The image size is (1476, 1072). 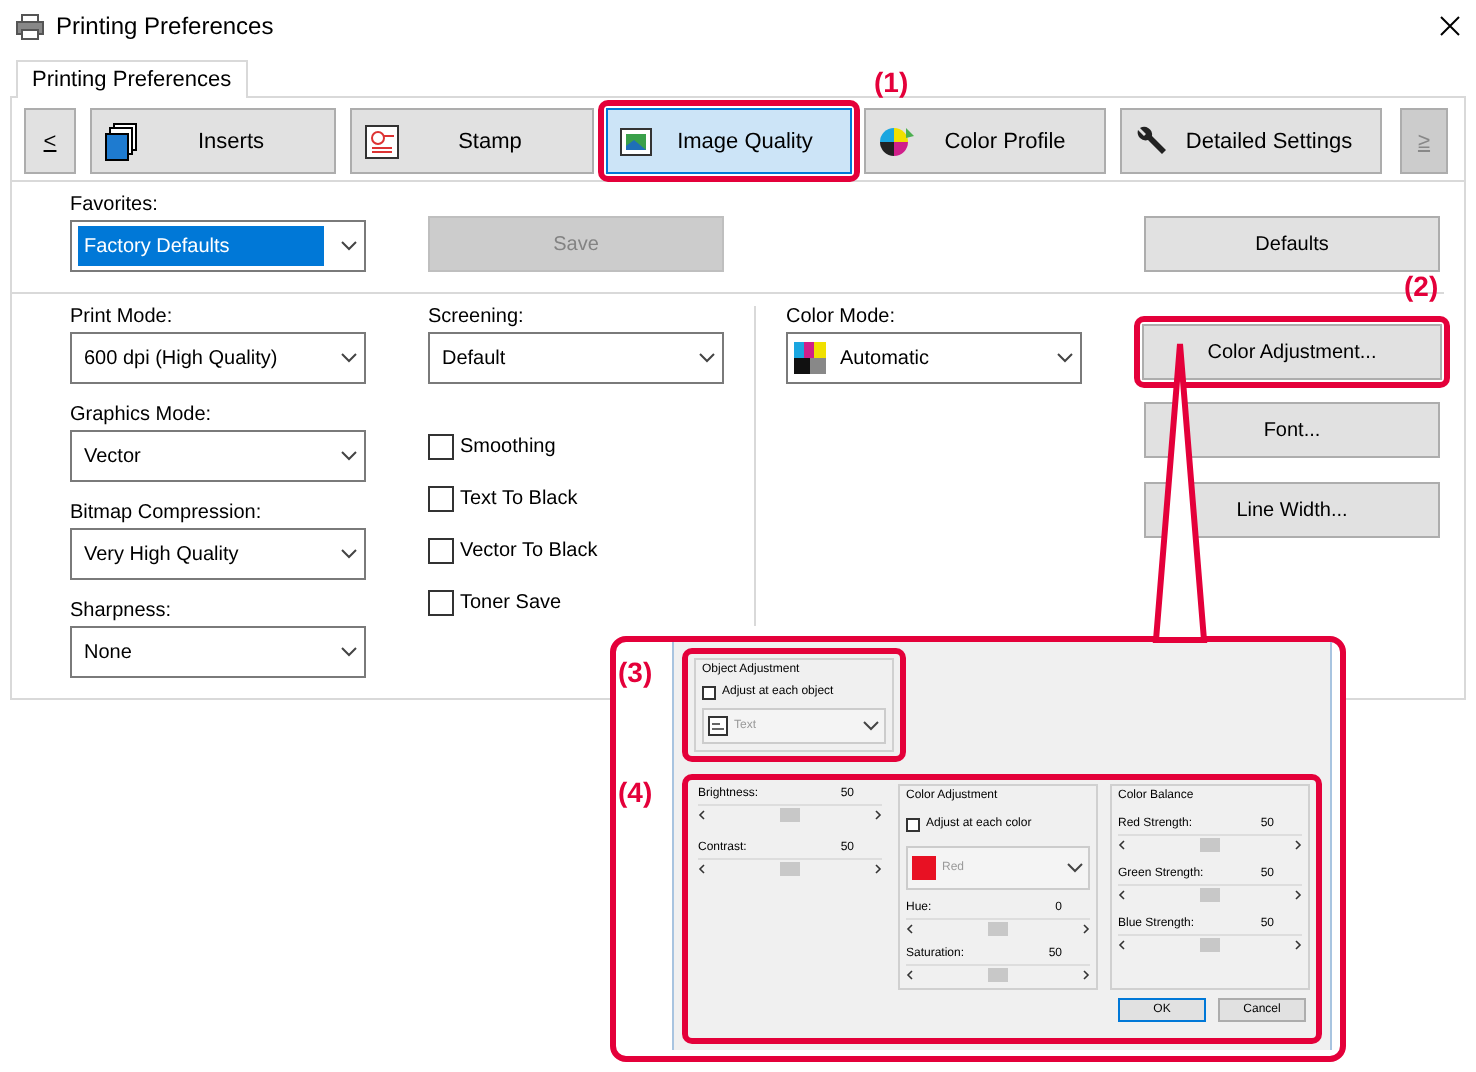 I want to click on close-icon, so click(x=1450, y=26).